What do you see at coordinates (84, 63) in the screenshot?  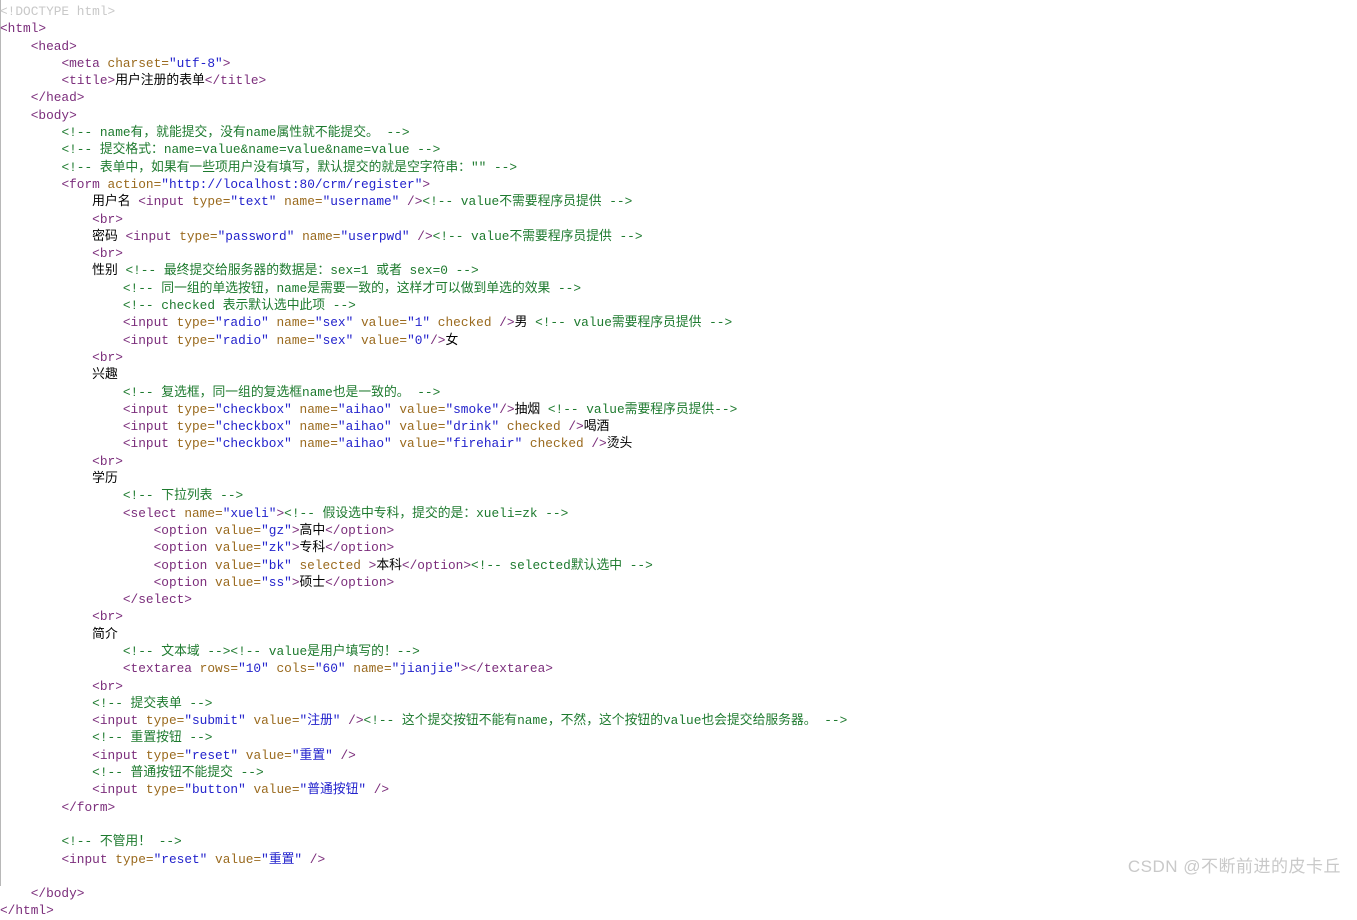 I see `code-token-tag: <meta` at bounding box center [84, 63].